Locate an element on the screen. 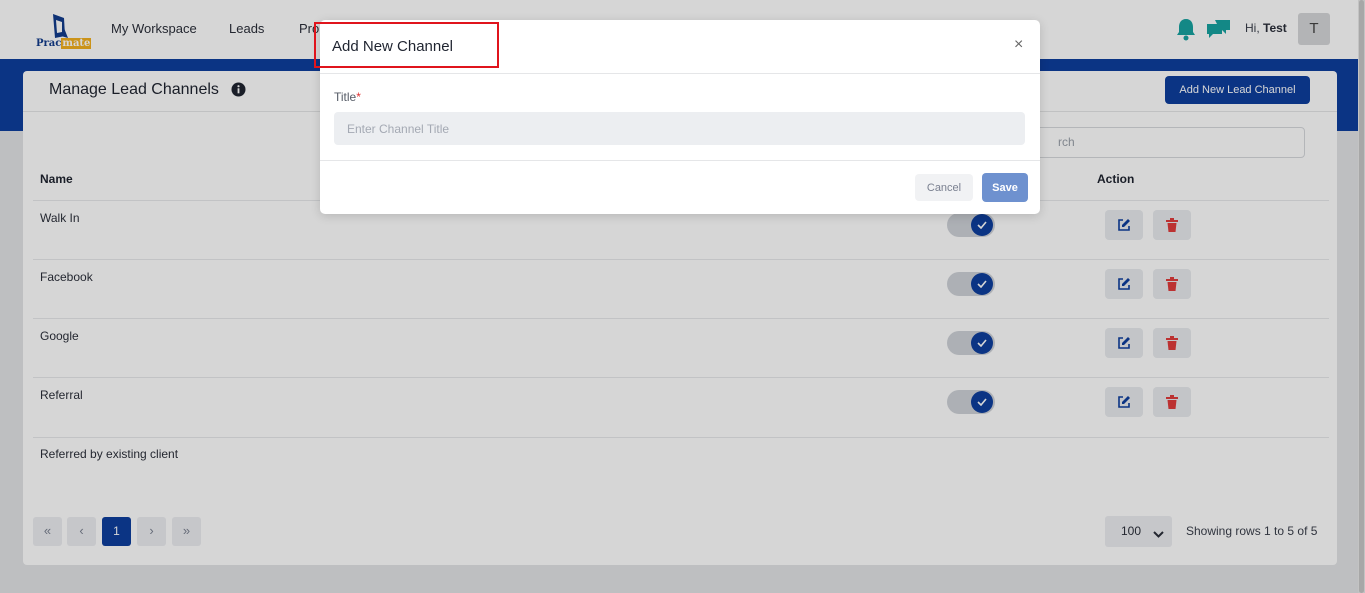 This screenshot has width=1365, height=593. title-field-label: Title* is located at coordinates (347, 97).